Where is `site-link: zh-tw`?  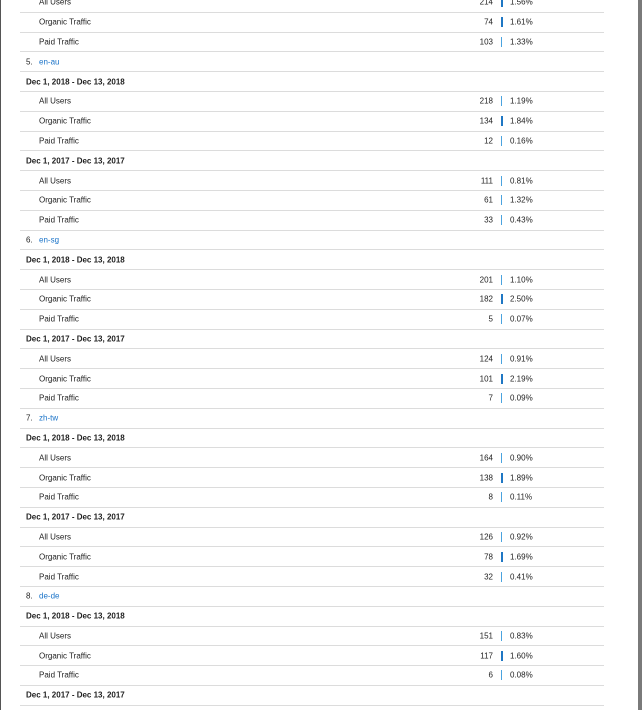
site-link: zh-tw is located at coordinates (48, 418).